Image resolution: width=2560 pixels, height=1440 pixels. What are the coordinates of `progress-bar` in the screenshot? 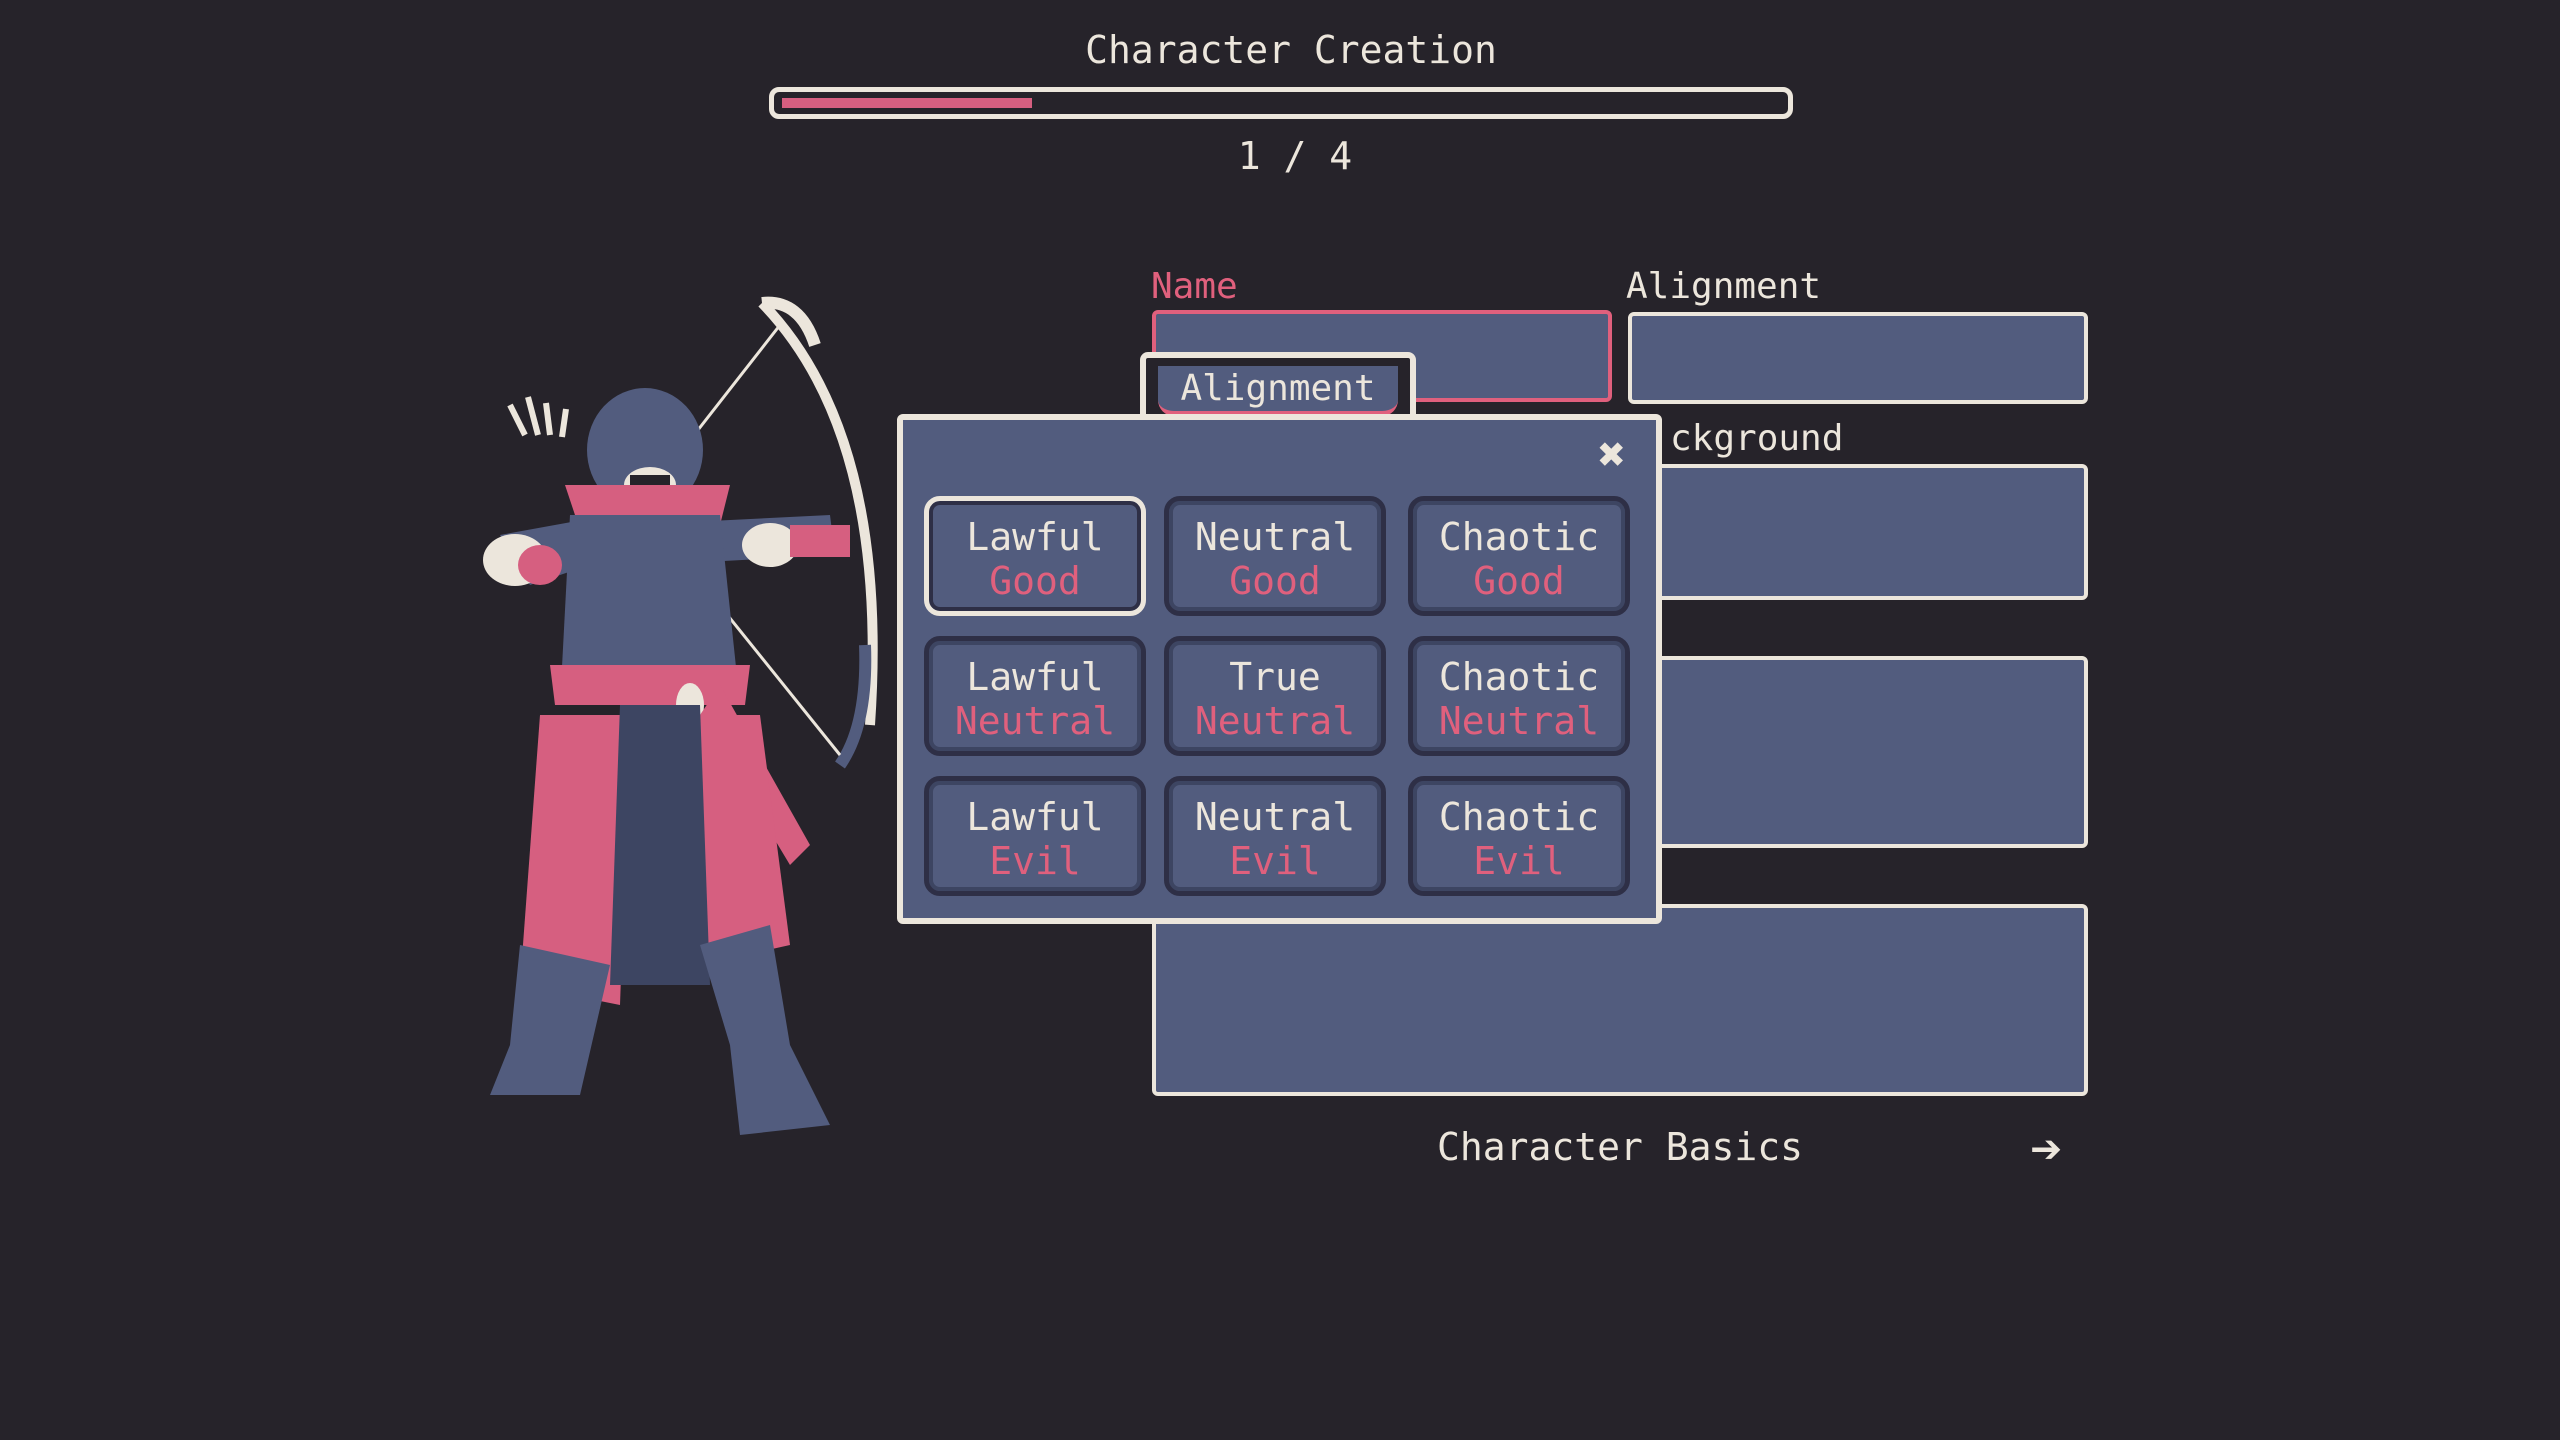 It's located at (1281, 103).